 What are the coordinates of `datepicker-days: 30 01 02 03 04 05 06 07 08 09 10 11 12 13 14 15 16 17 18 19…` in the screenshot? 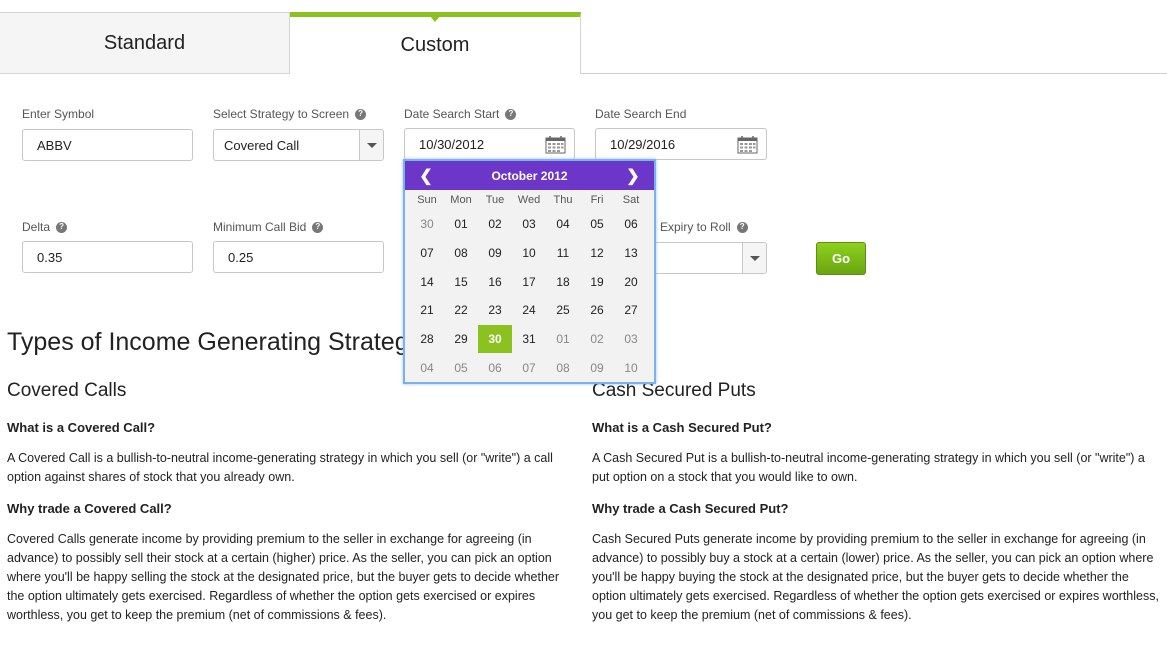 It's located at (529, 296).